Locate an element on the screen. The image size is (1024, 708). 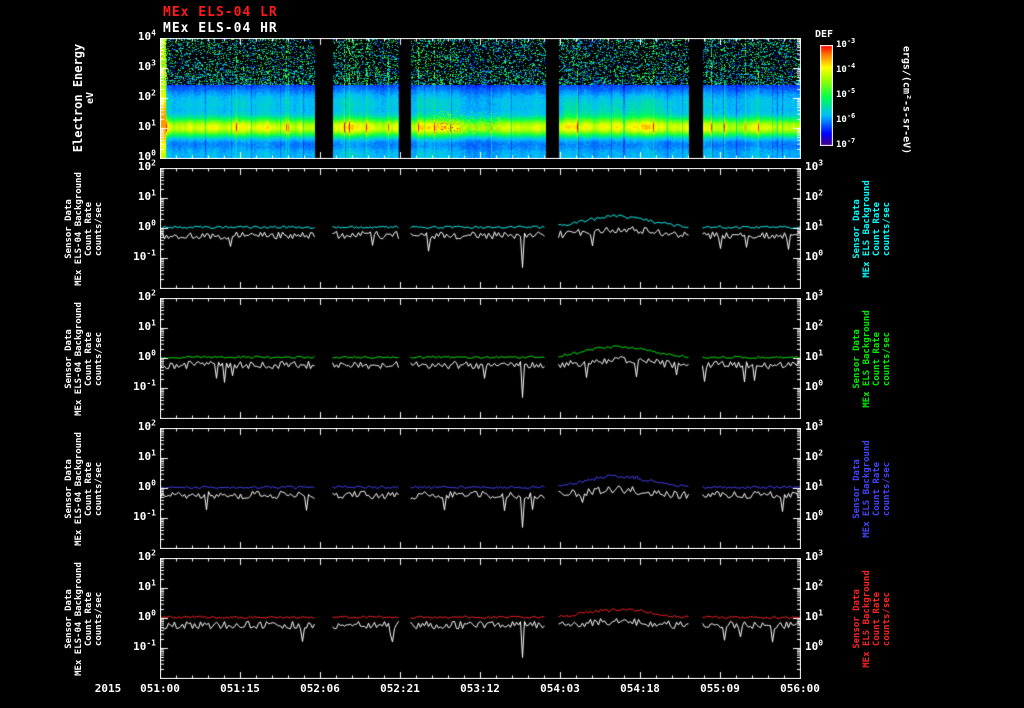
count-rate-panel-2-left-tick-0: 100 is located at coordinates (146, 356).